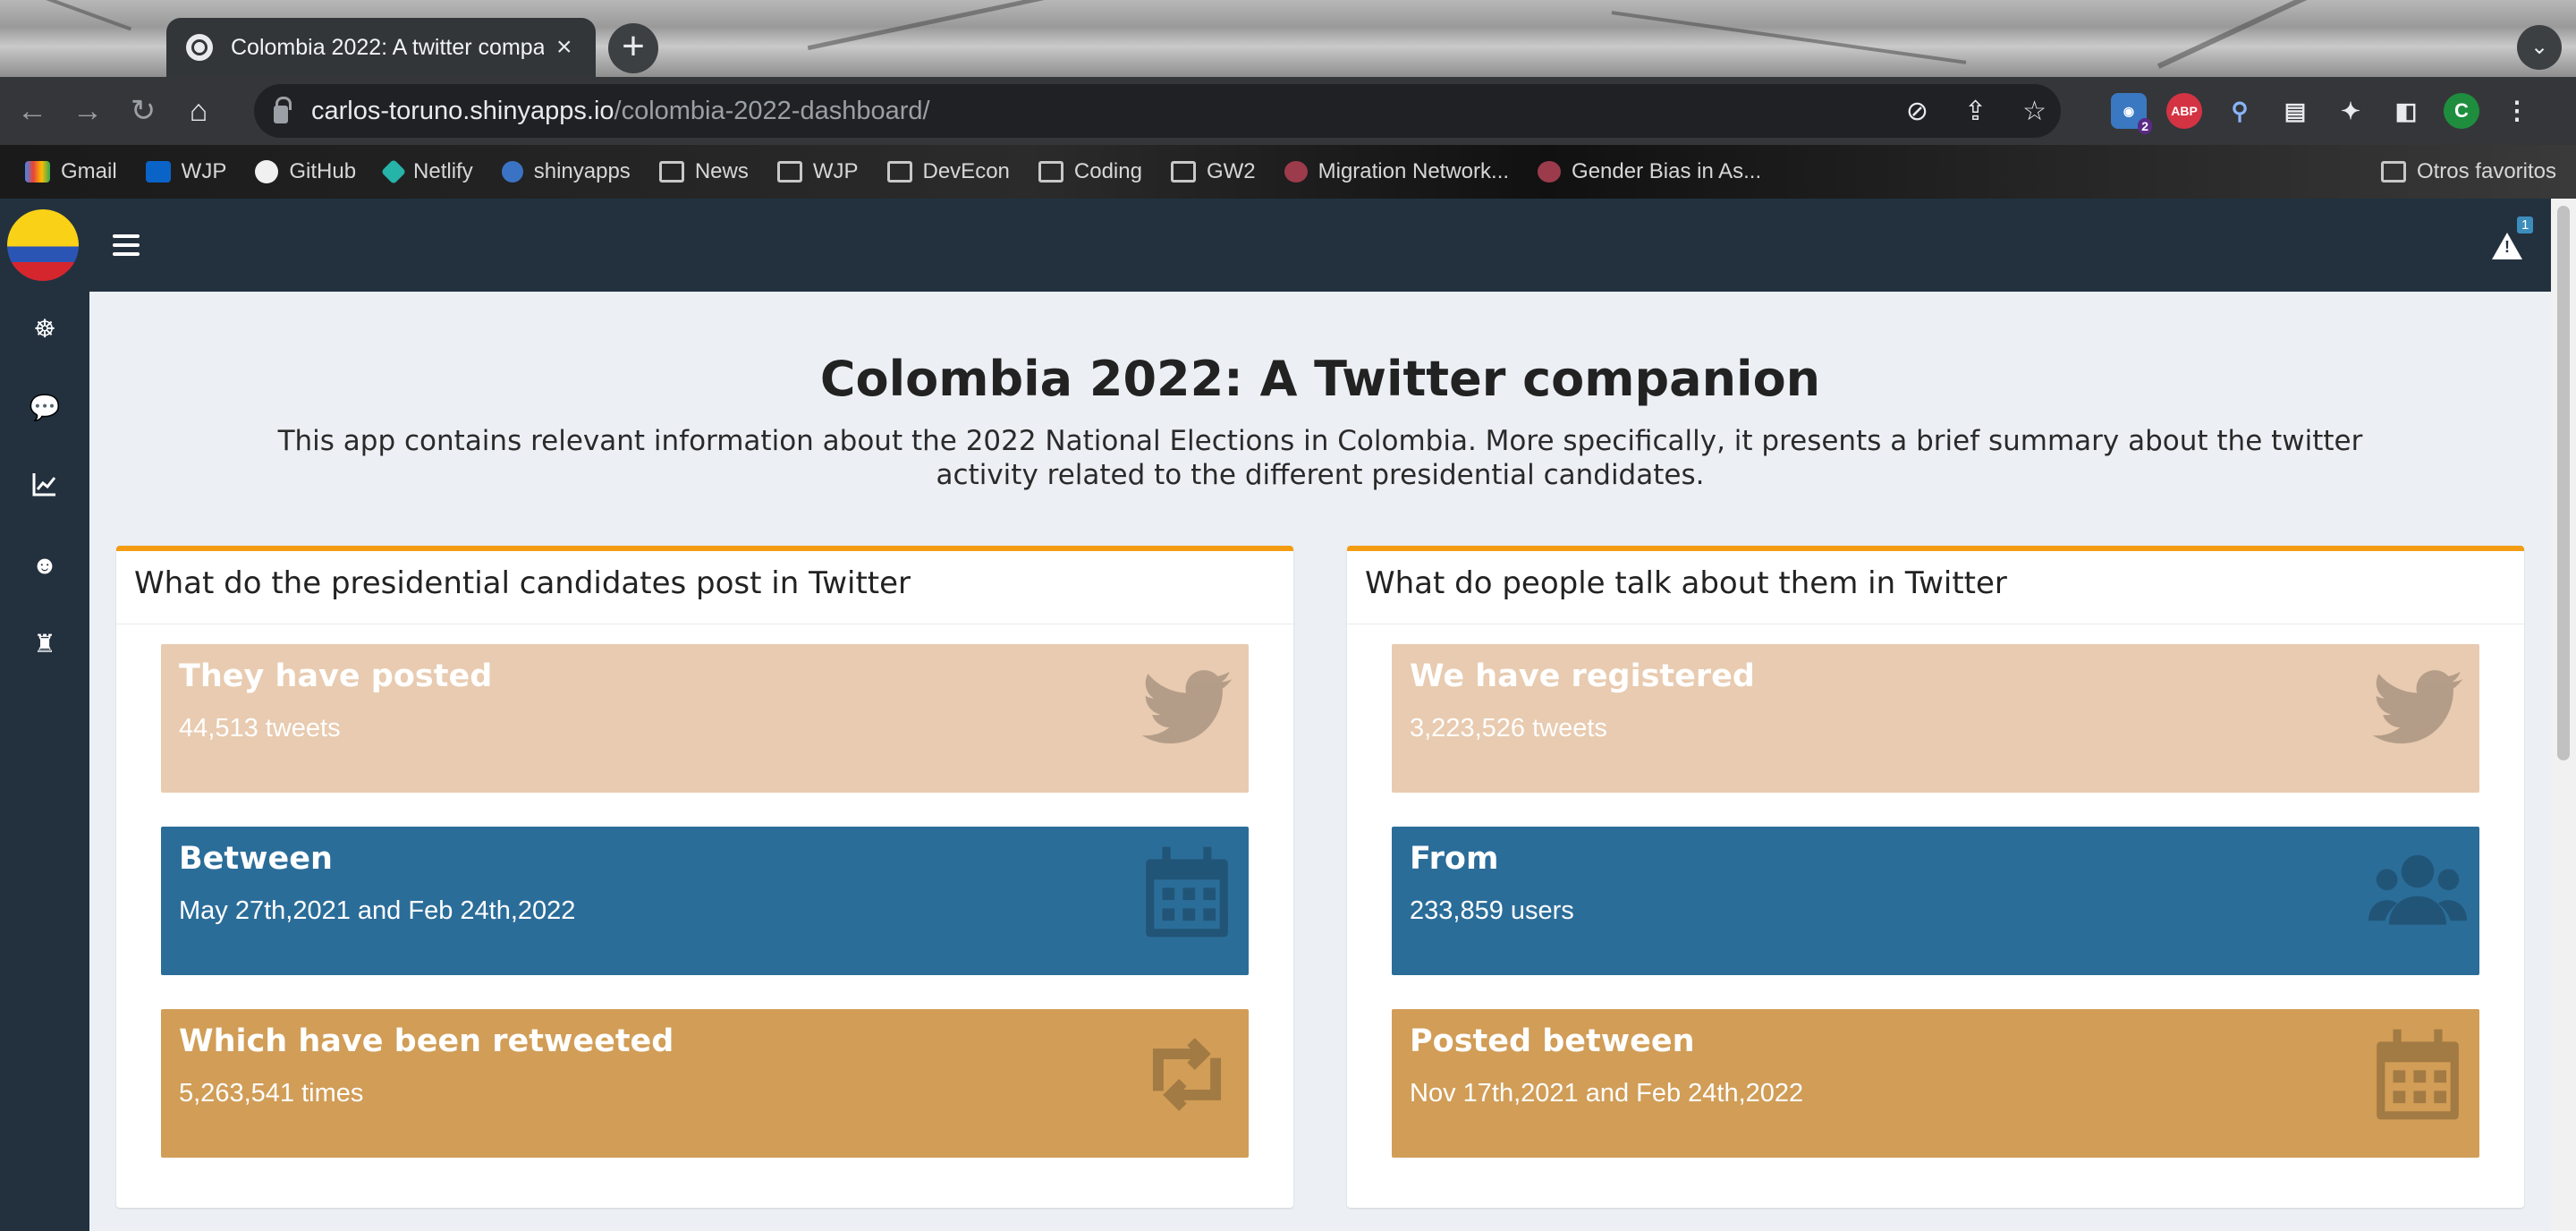 The height and width of the screenshot is (1231, 2576). Describe the element at coordinates (87, 111) in the screenshot. I see `forward-arrow-icon: →` at that location.